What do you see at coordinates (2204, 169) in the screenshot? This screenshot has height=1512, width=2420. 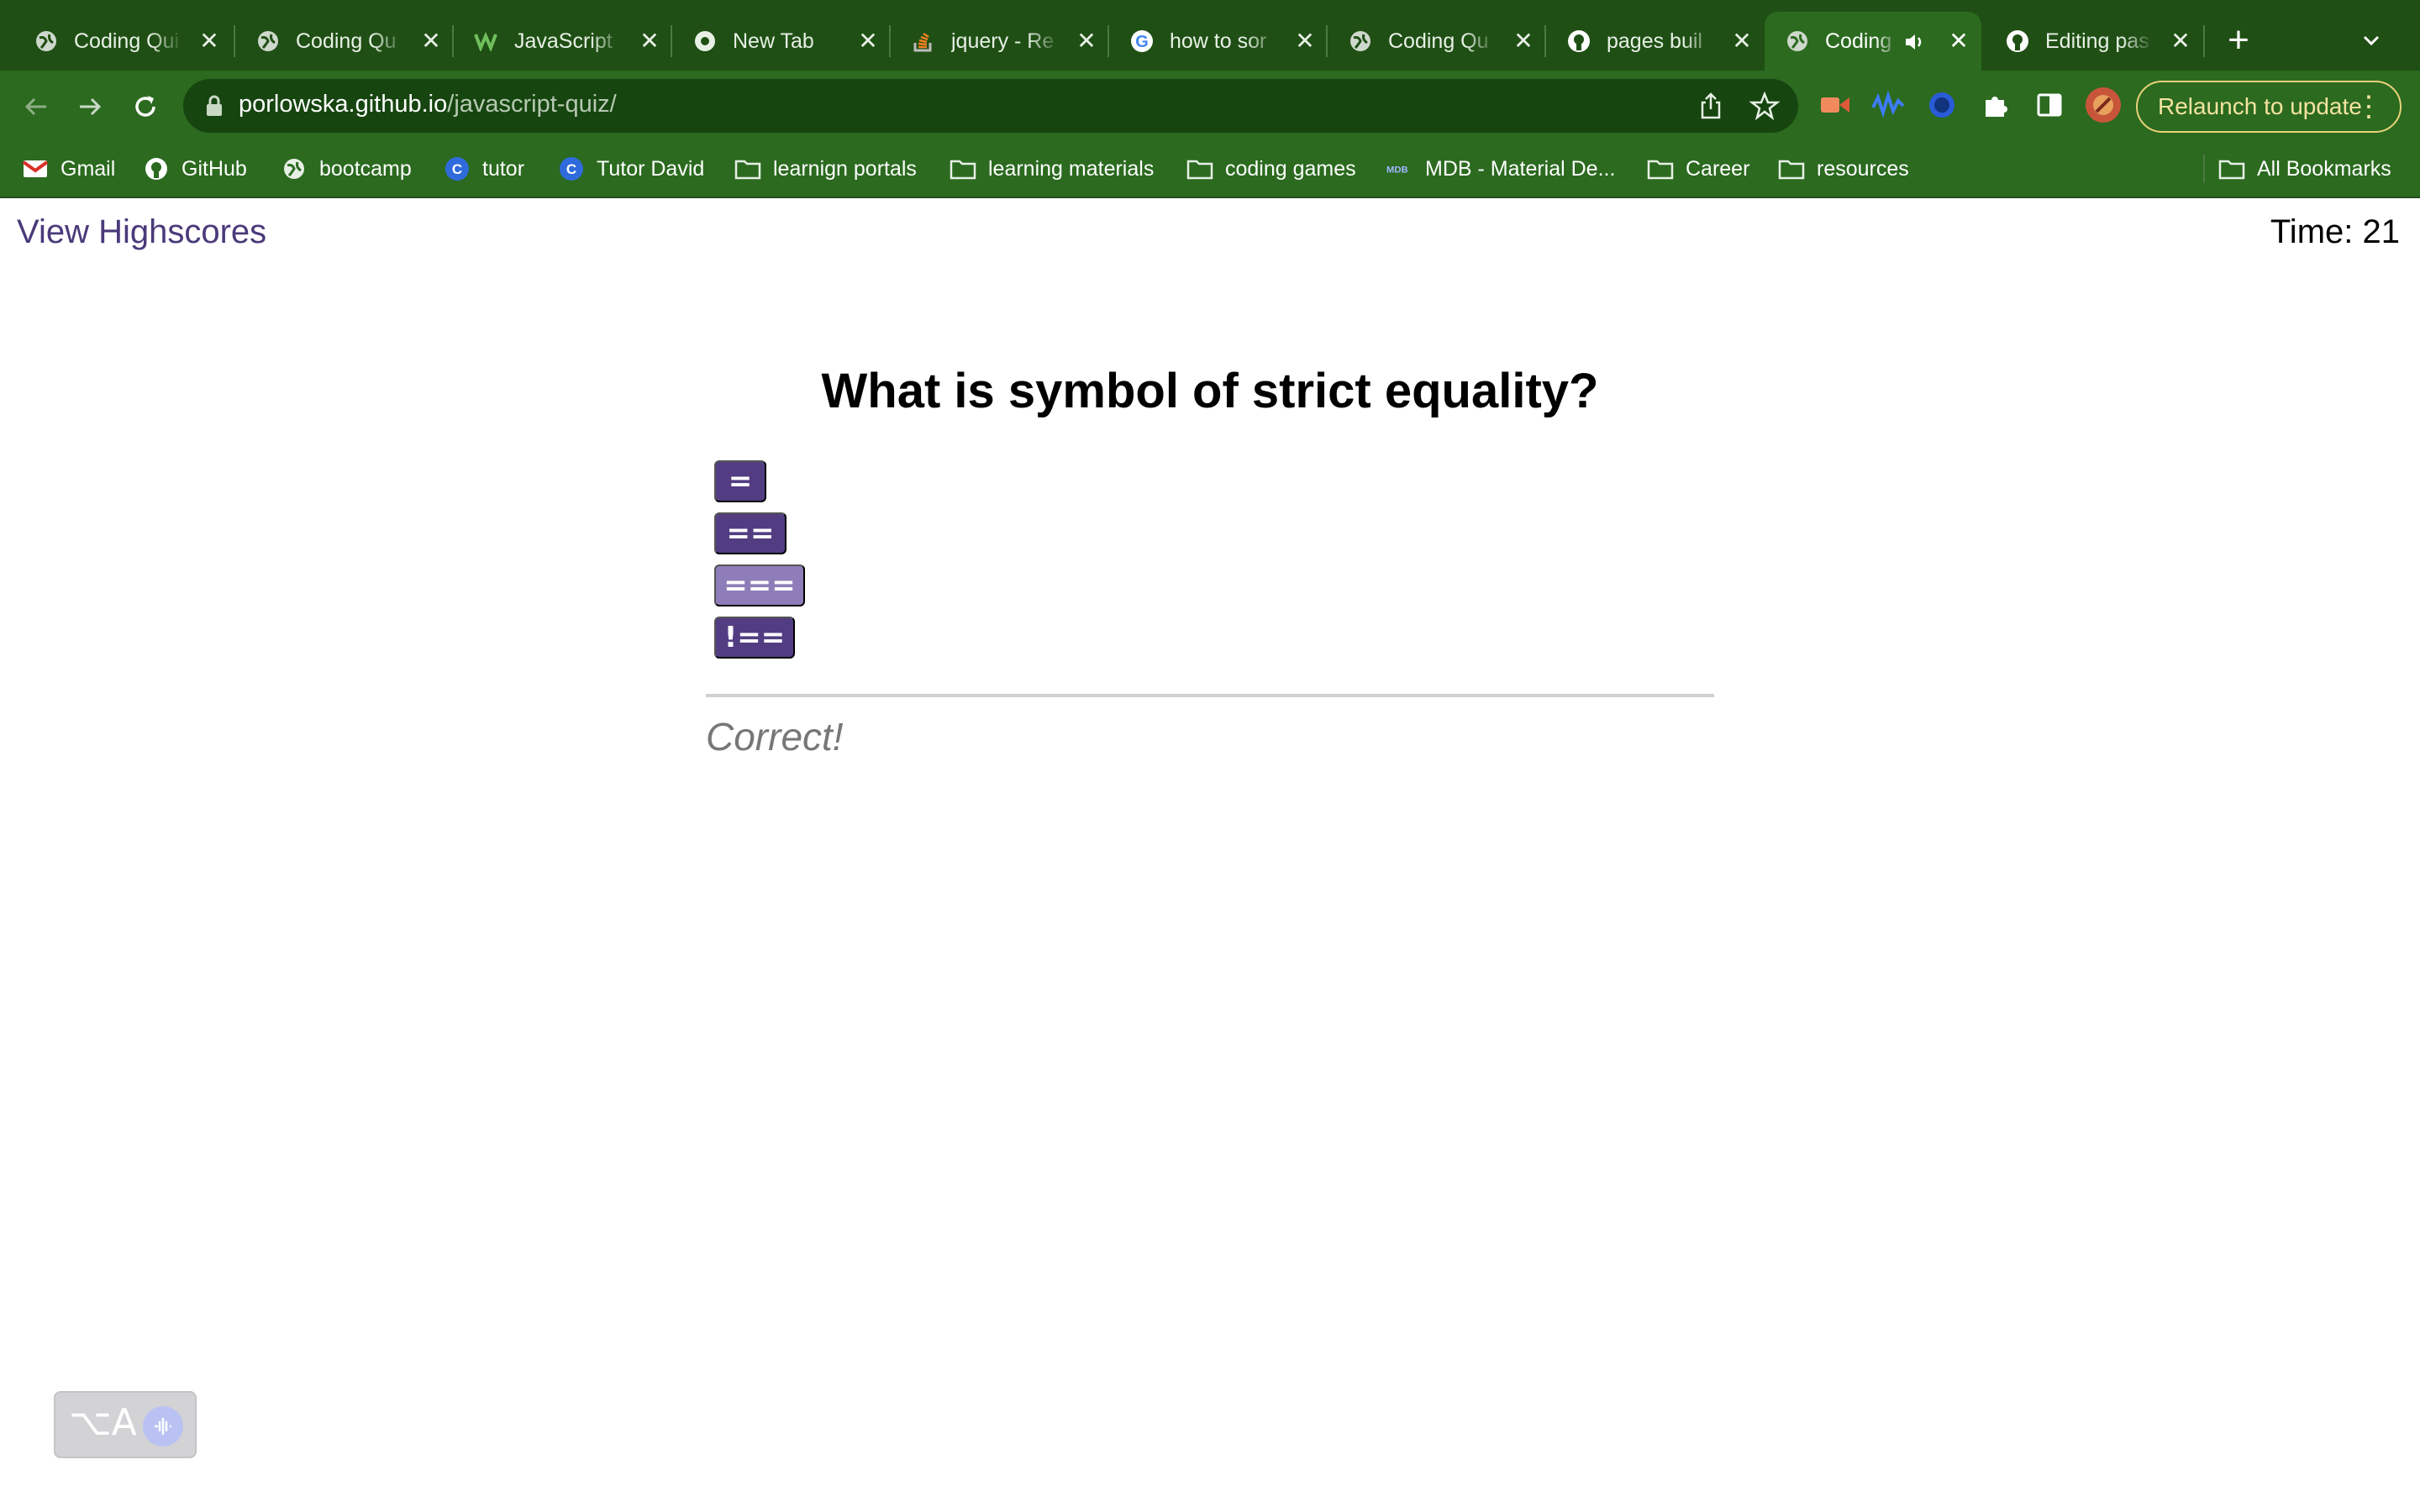 I see `bookmarks-divider` at bounding box center [2204, 169].